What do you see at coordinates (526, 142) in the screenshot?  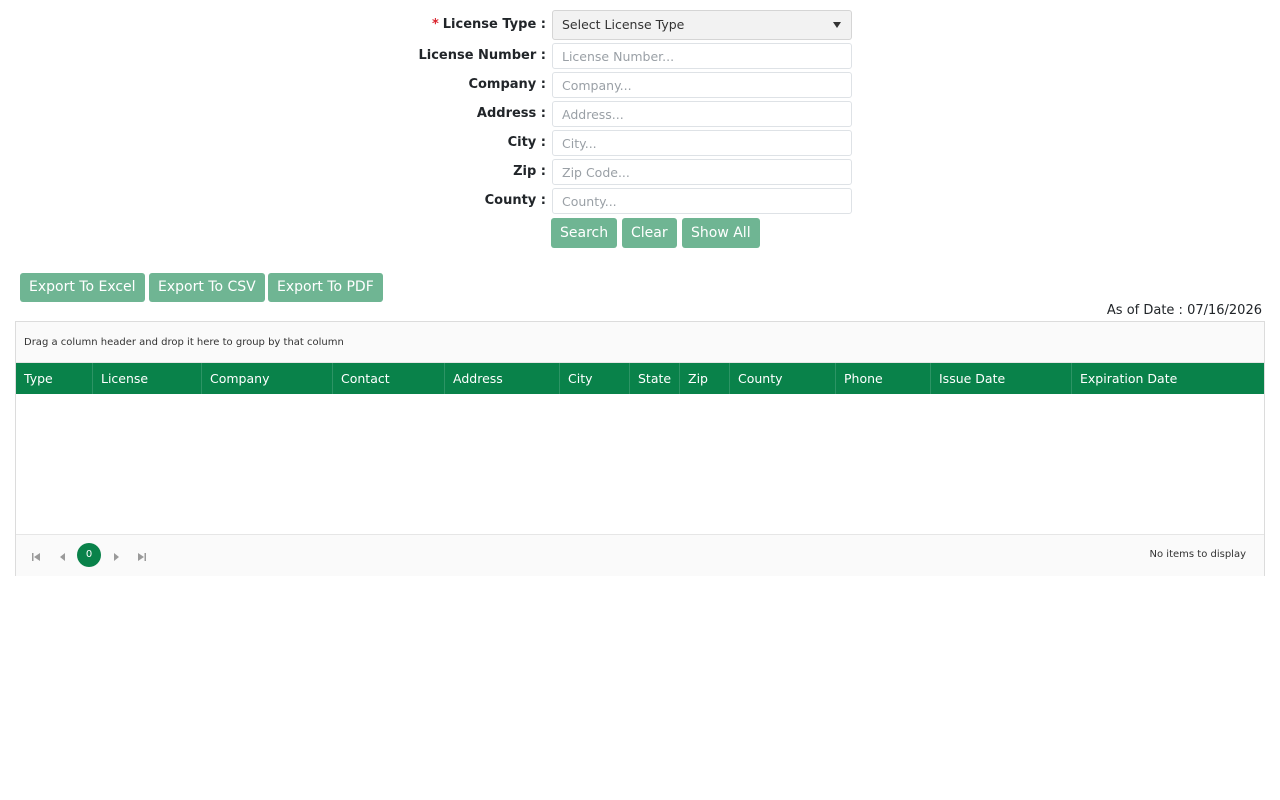 I see `city-label: City :` at bounding box center [526, 142].